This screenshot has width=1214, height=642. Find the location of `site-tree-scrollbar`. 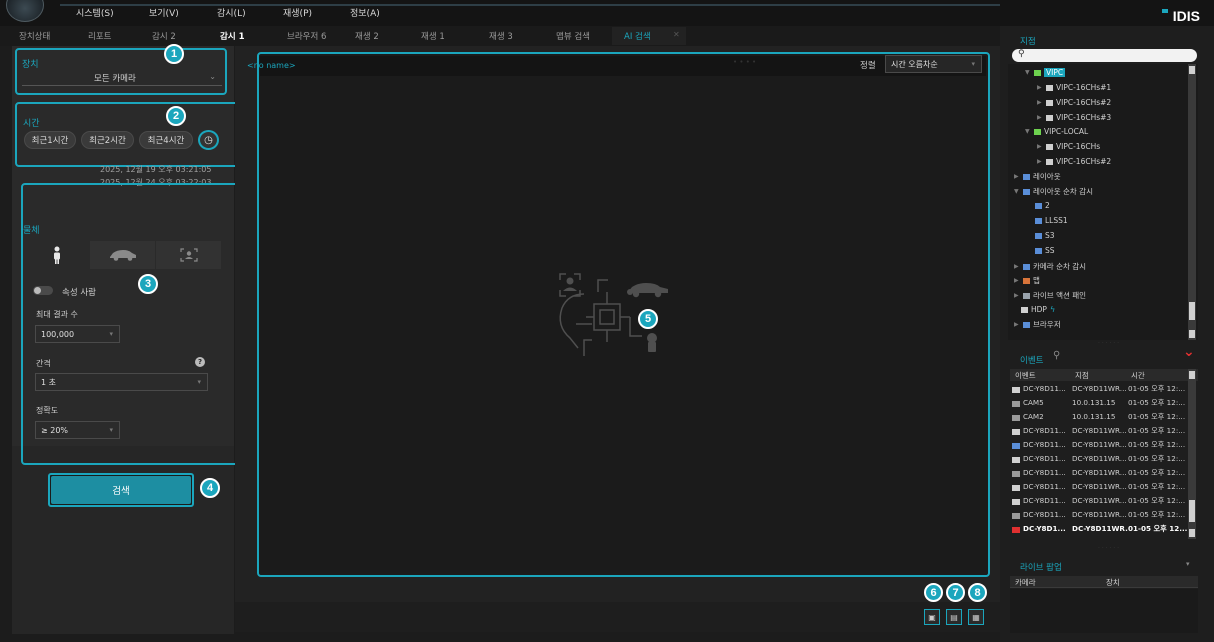

site-tree-scrollbar is located at coordinates (1192, 202).